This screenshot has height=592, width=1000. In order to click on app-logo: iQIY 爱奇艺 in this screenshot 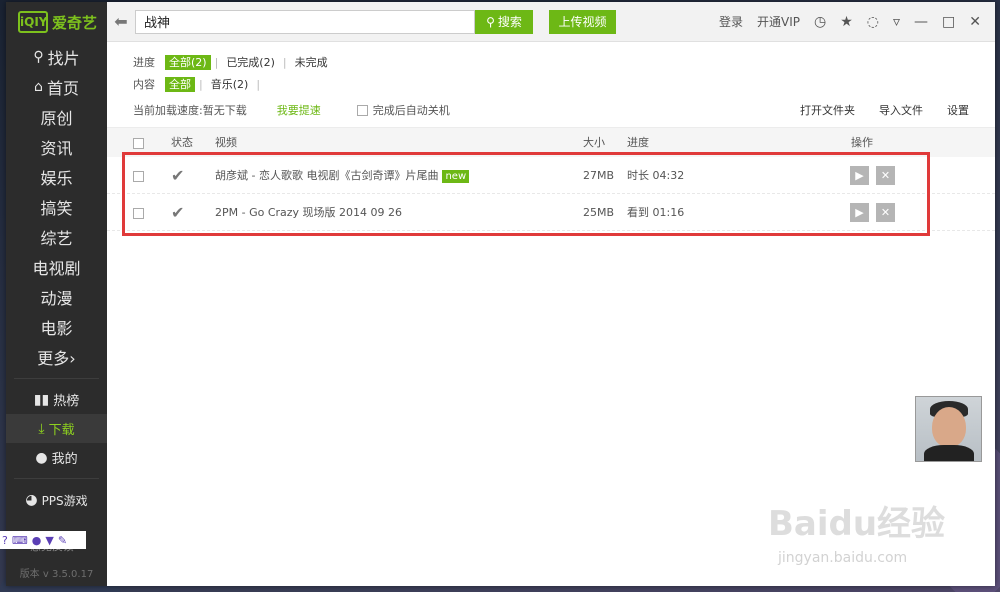, I will do `click(56, 22)`.